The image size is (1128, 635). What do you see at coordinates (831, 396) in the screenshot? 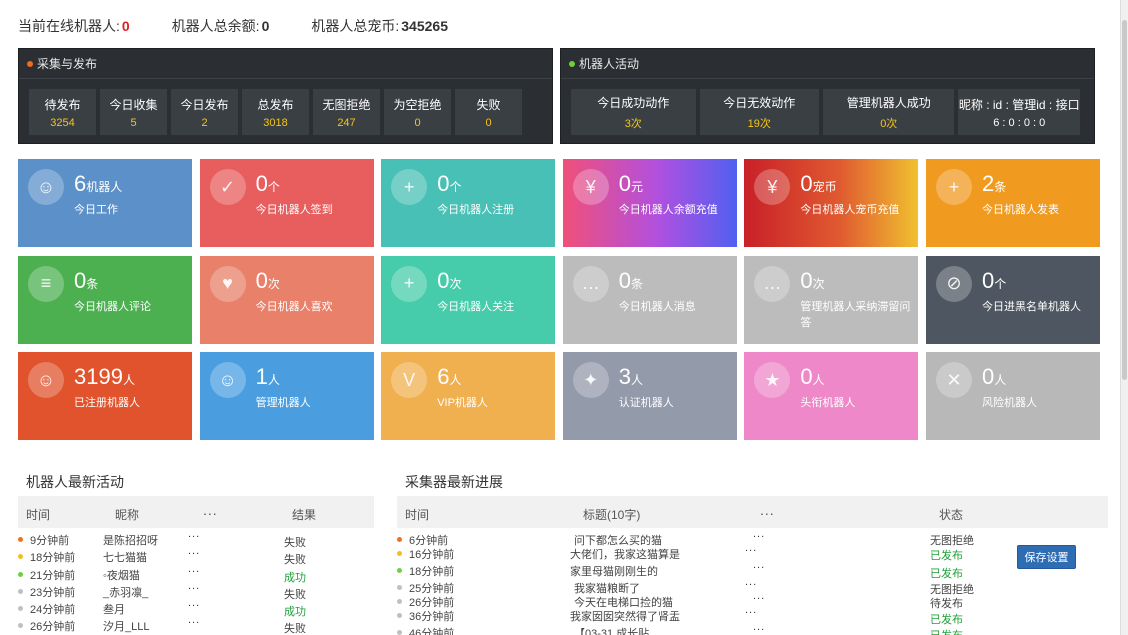
I see `stat-tile: ★ 0人 头衔机器人` at bounding box center [831, 396].